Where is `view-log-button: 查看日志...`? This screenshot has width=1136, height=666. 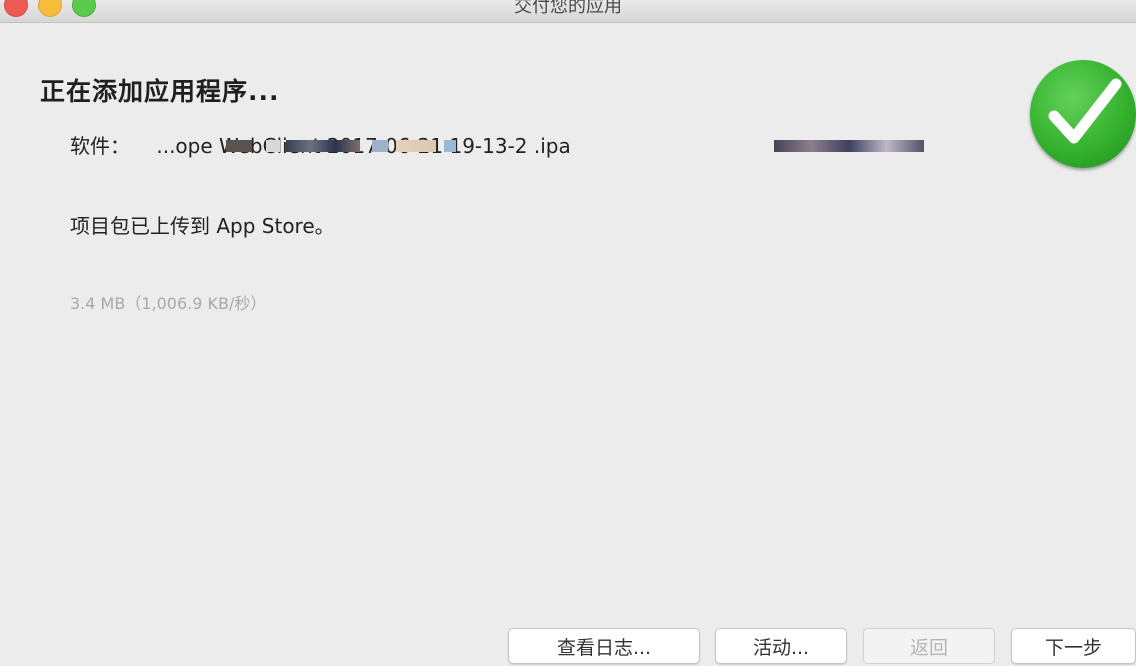 view-log-button: 查看日志... is located at coordinates (604, 646).